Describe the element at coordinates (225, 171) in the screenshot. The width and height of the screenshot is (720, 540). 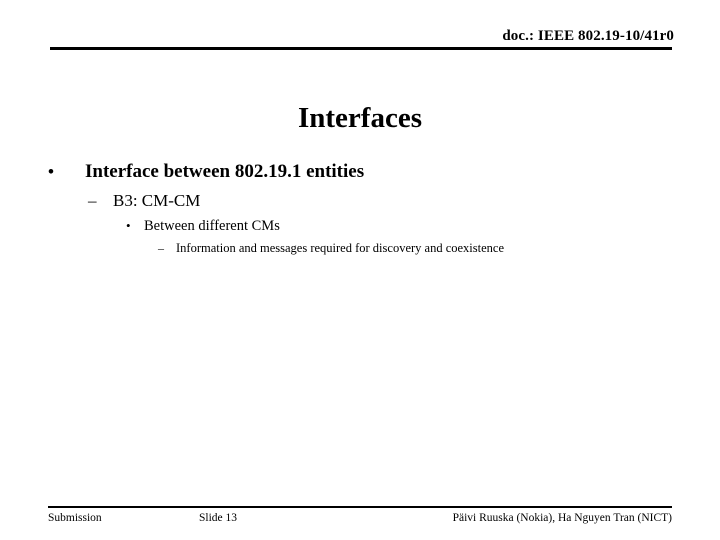
I see `list-item-label: Interface between 802.19.1 entities` at that location.